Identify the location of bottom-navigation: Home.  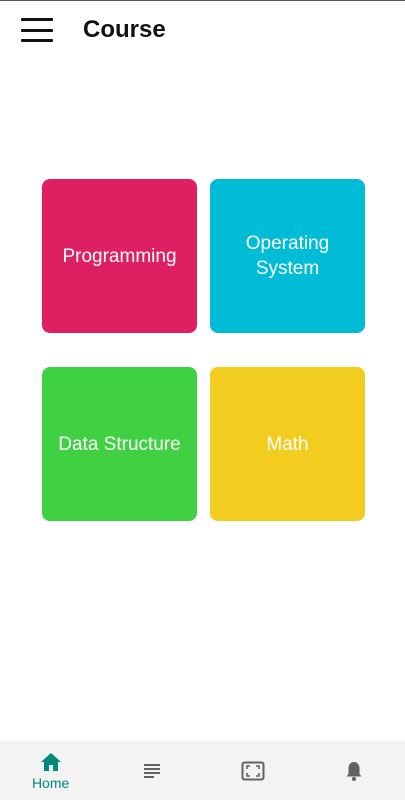
(202, 770).